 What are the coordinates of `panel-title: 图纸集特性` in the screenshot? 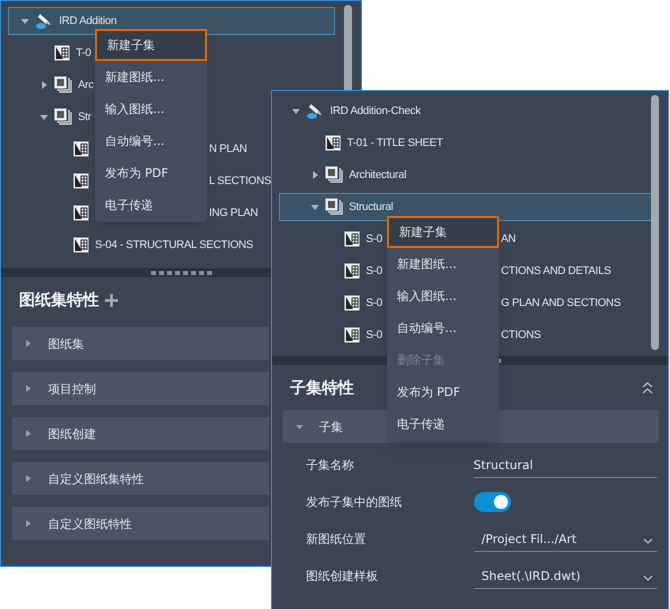 It's located at (59, 300).